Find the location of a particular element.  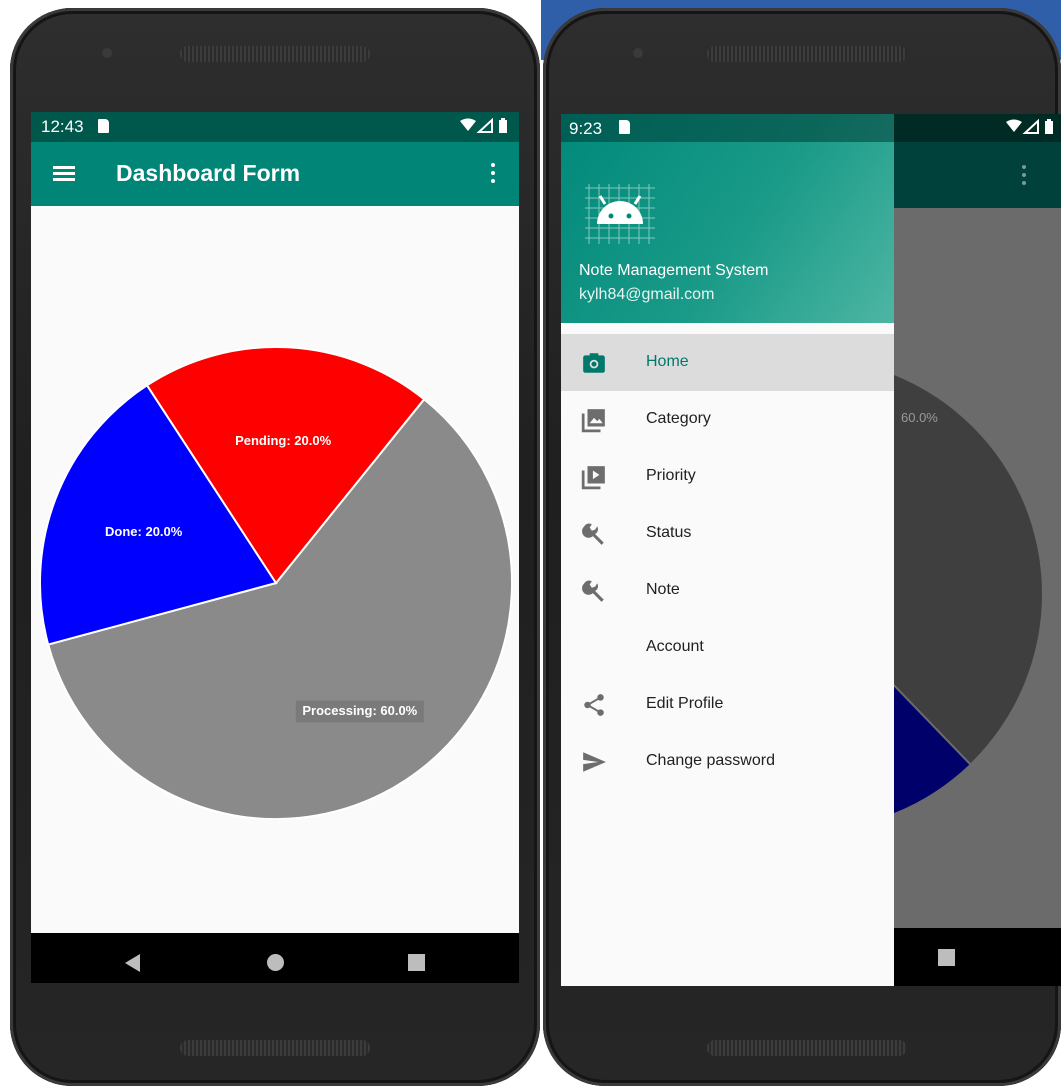

gallery-icon is located at coordinates (593, 421).